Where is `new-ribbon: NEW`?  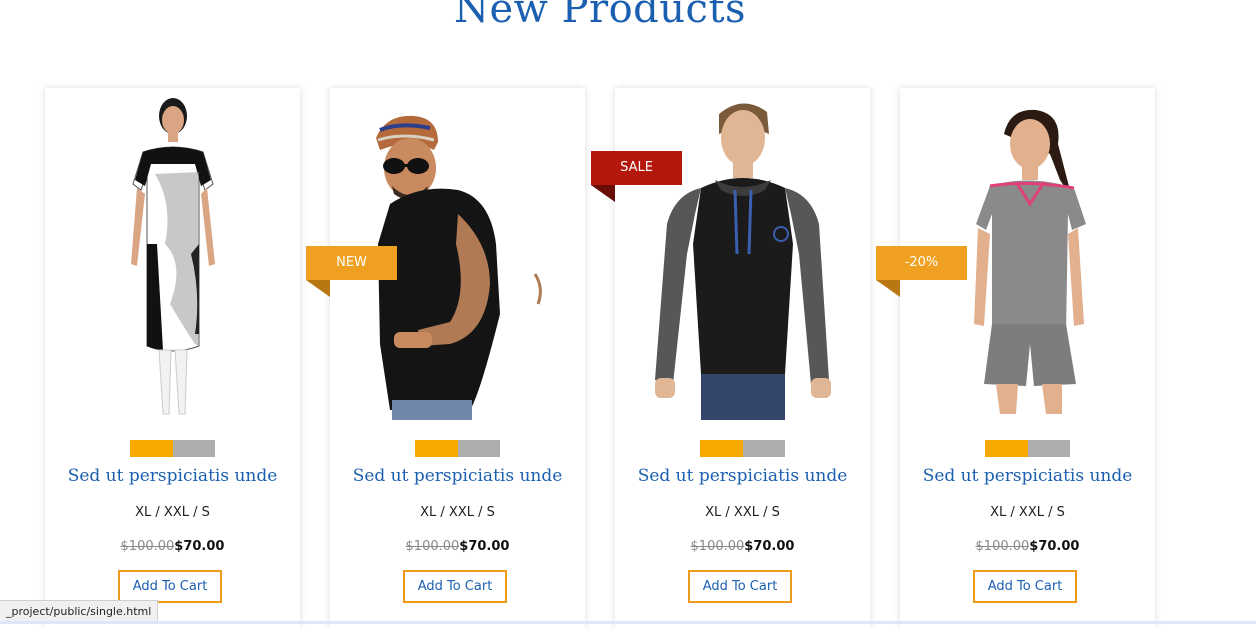 new-ribbon: NEW is located at coordinates (351, 271).